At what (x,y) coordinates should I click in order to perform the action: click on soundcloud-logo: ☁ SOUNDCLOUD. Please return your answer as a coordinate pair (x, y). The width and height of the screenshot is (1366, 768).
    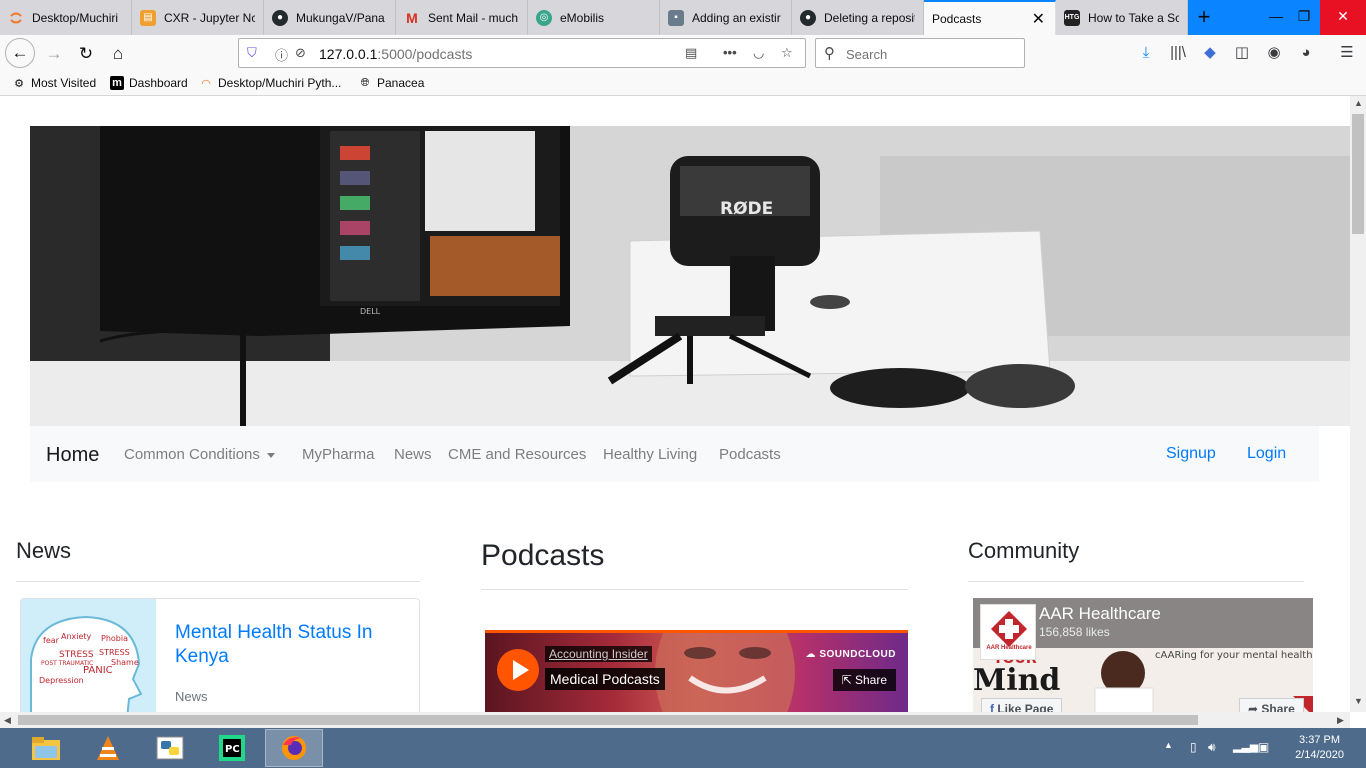
    Looking at the image, I should click on (851, 654).